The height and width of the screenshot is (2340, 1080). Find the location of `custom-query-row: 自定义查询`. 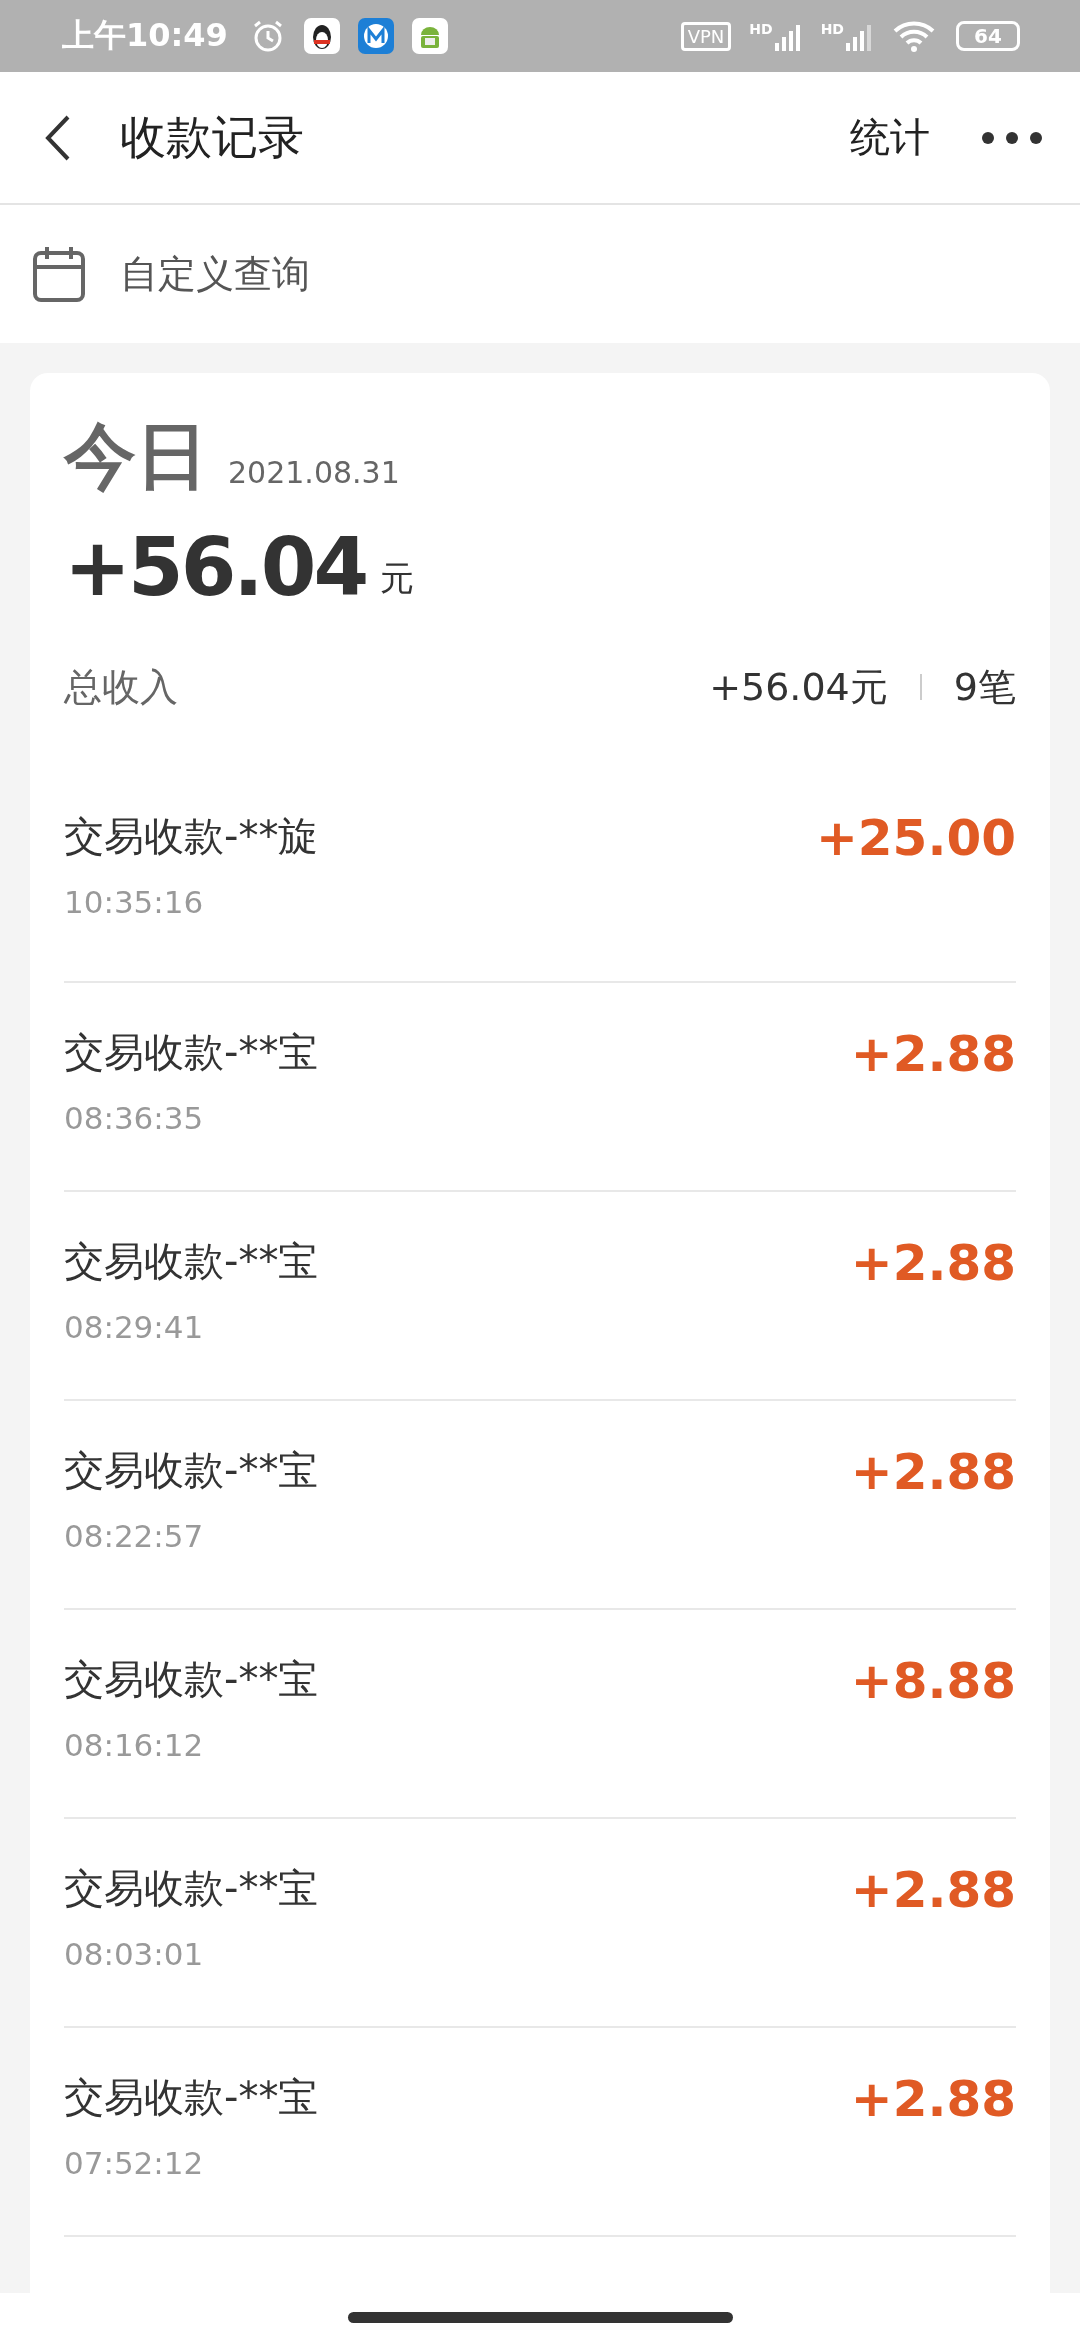

custom-query-row: 自定义查询 is located at coordinates (540, 274).